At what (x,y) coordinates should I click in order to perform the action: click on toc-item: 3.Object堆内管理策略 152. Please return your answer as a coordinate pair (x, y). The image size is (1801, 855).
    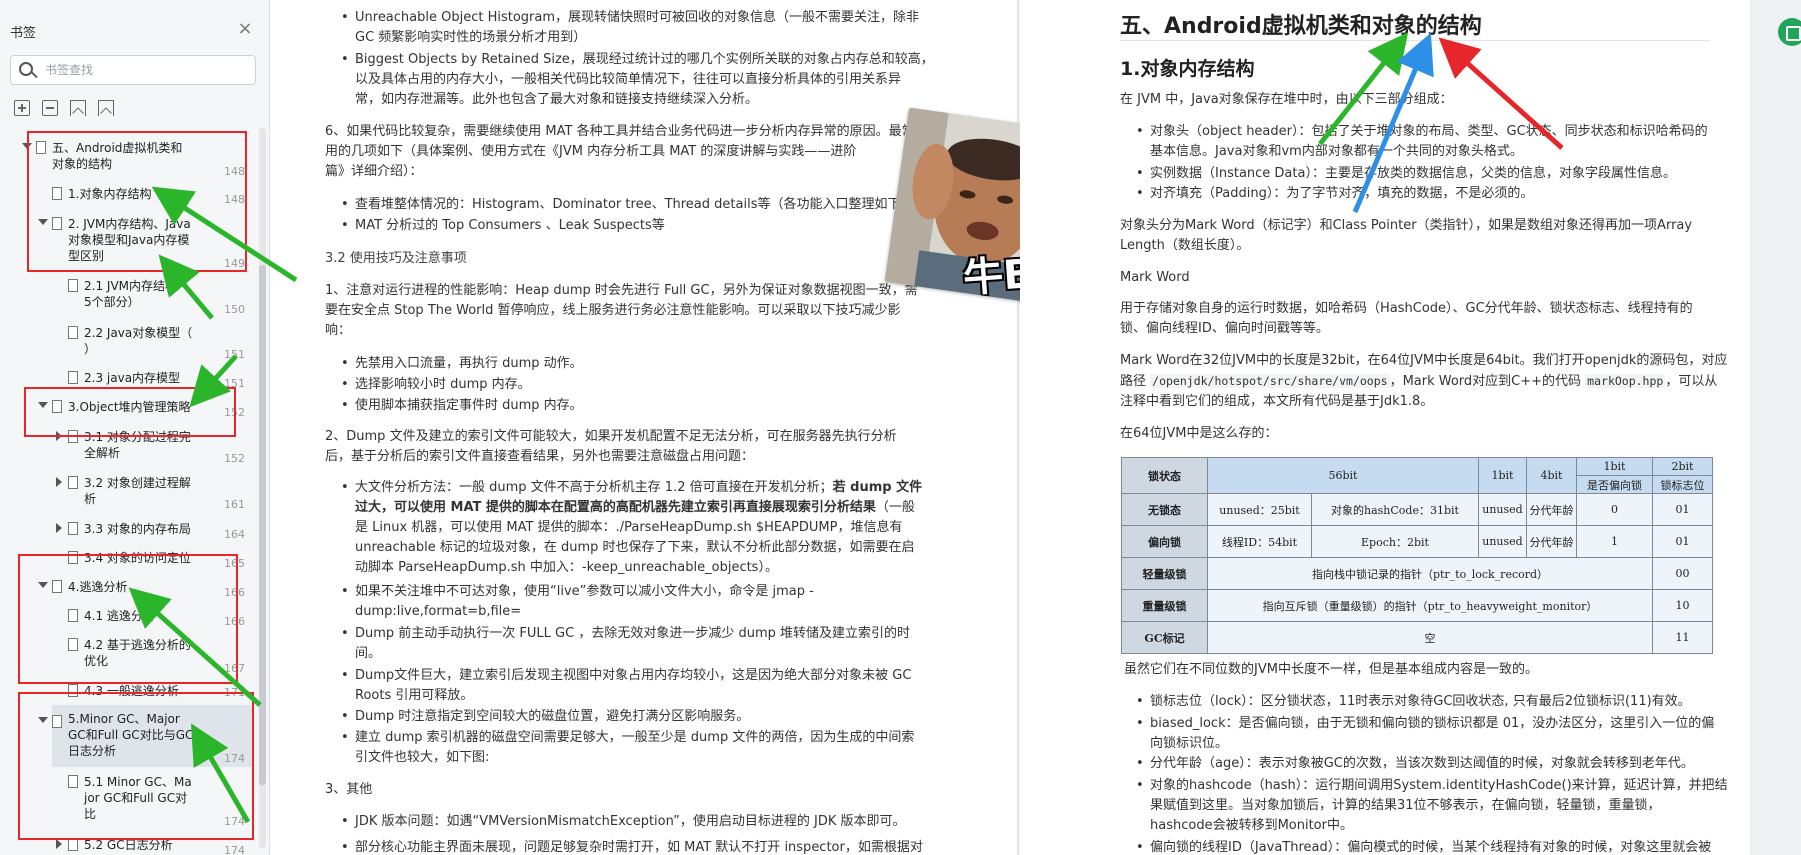
    Looking at the image, I should click on (141, 409).